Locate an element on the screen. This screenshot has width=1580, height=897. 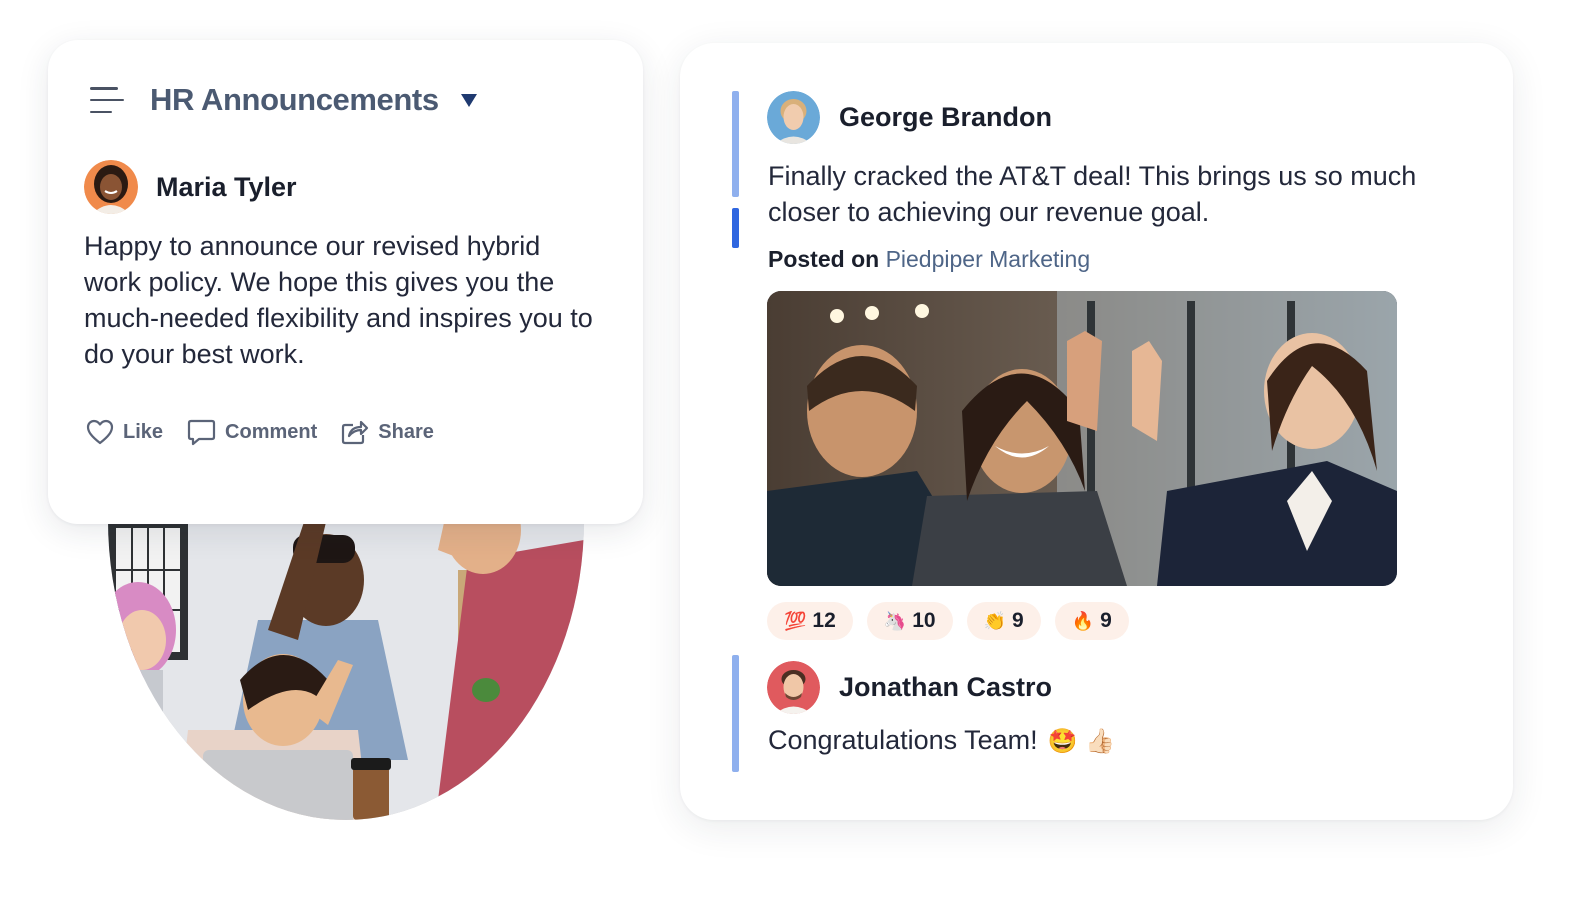
reply-thread-bar is located at coordinates (735, 713).